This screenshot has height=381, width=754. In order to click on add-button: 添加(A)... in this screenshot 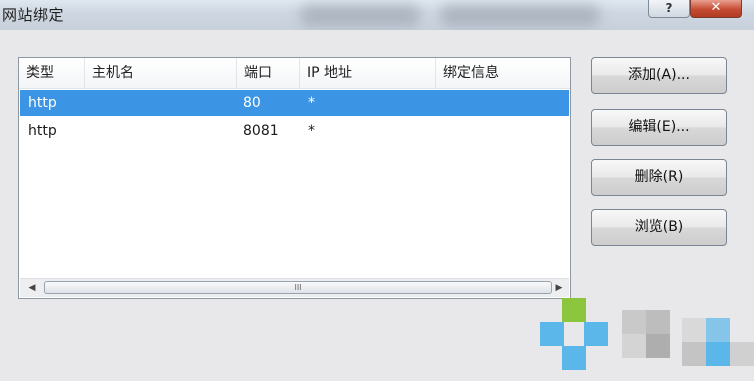, I will do `click(659, 75)`.